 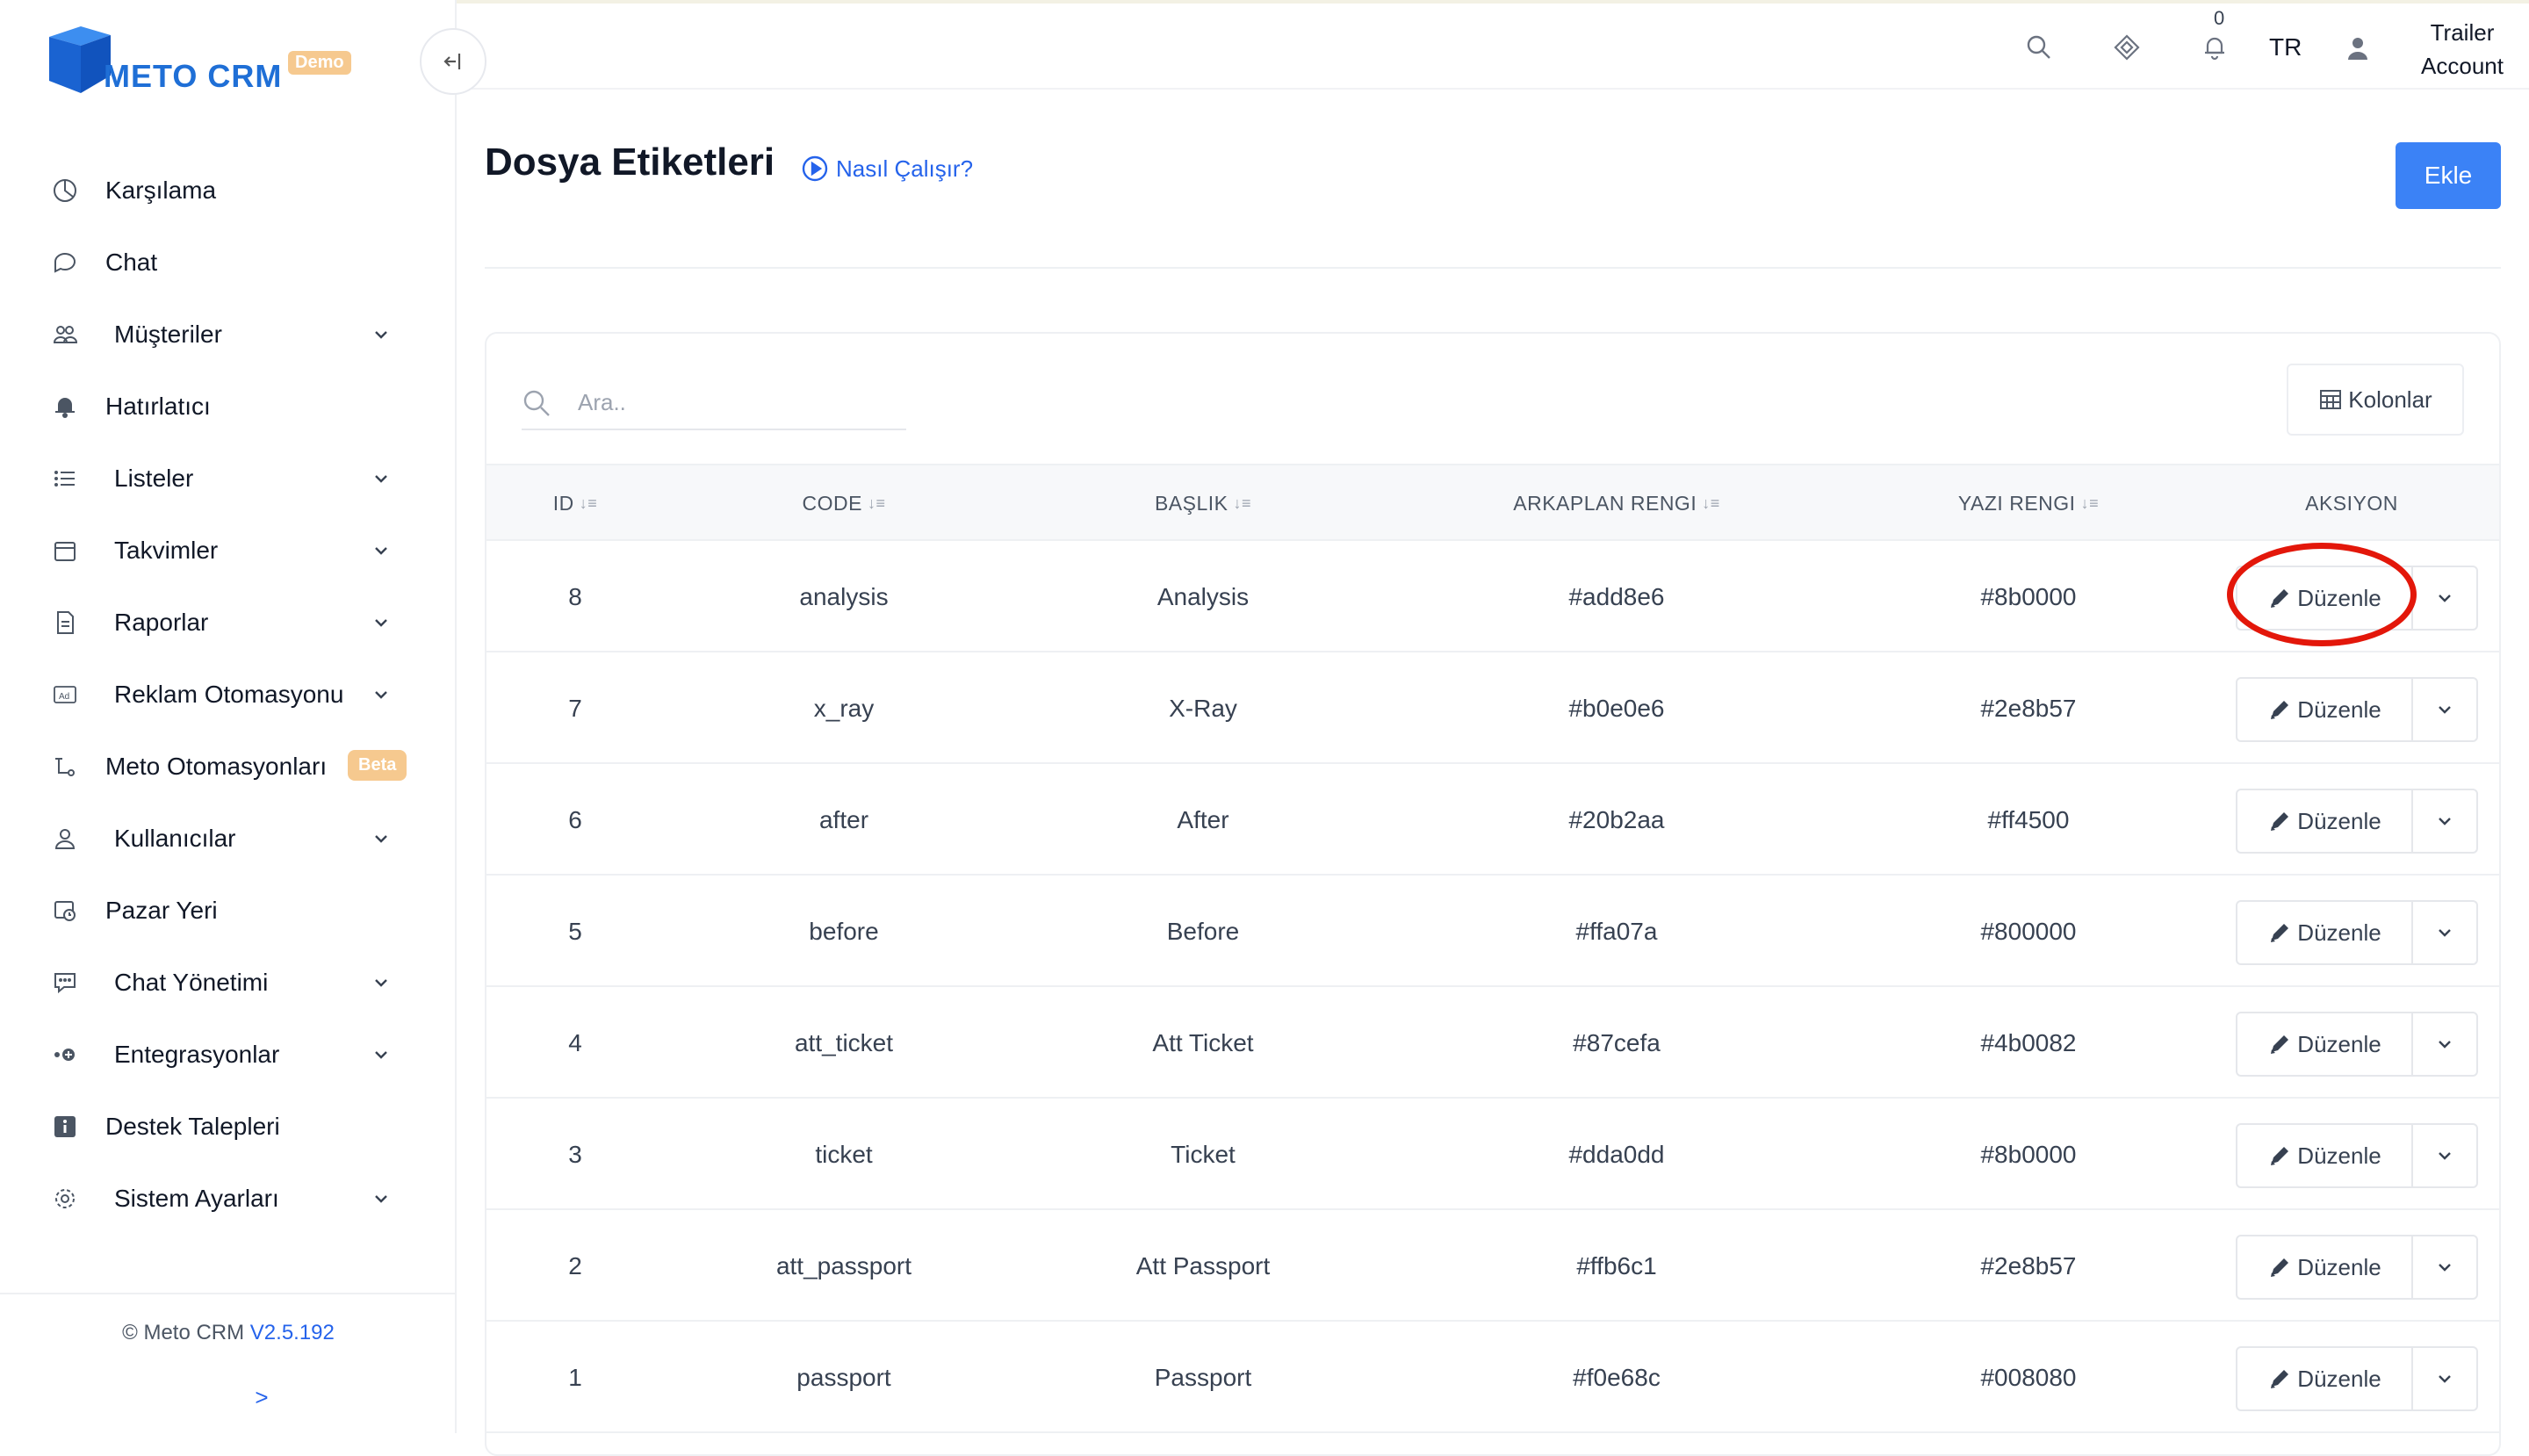 What do you see at coordinates (320, 63) in the screenshot?
I see `demo-badge: Demo` at bounding box center [320, 63].